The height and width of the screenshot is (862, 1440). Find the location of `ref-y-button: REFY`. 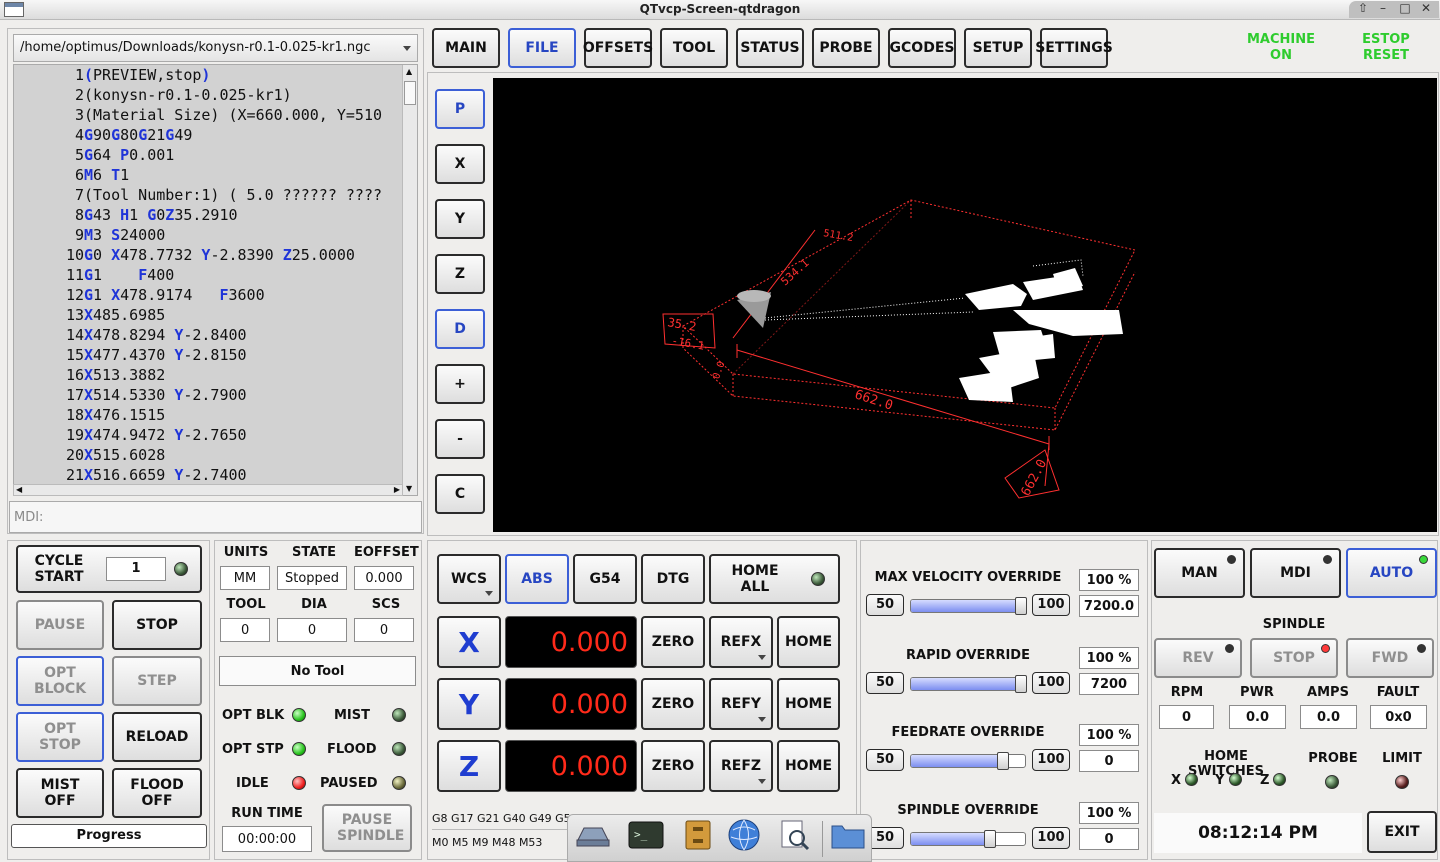

ref-y-button: REFY is located at coordinates (741, 704).